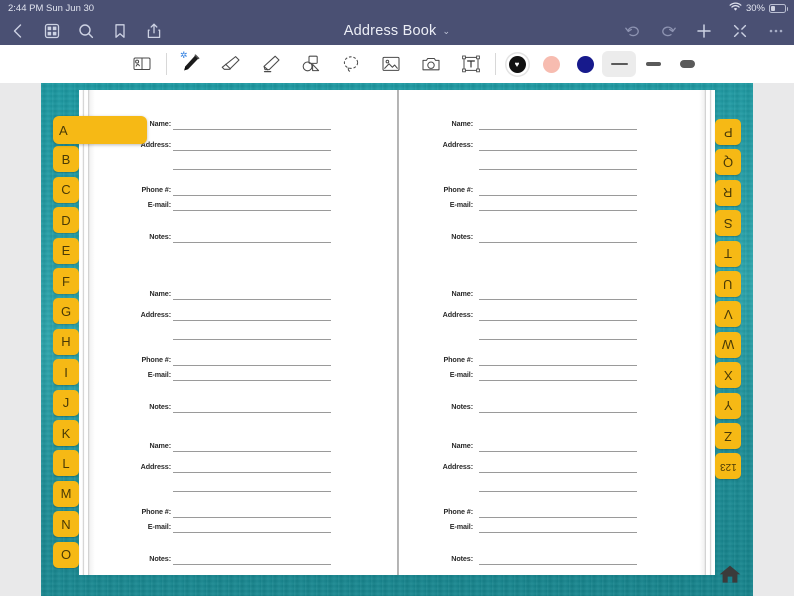 The image size is (794, 596). What do you see at coordinates (773, 339) in the screenshot?
I see `canvas-right-margin` at bounding box center [773, 339].